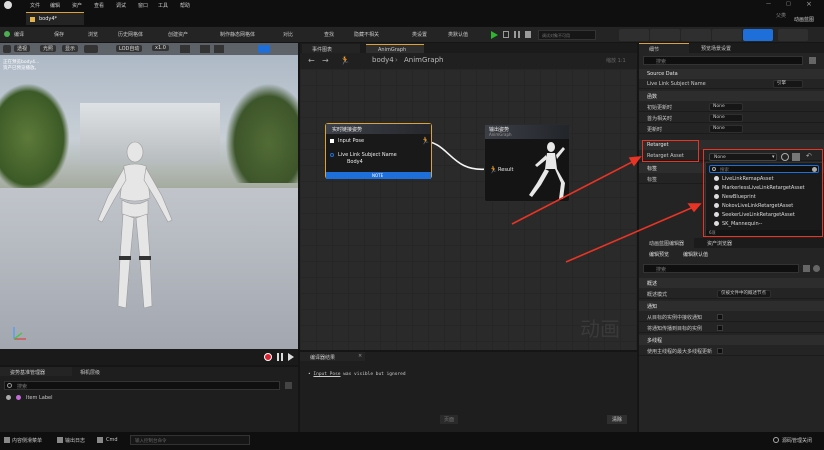 Image resolution: width=824 pixels, height=450 pixels. Describe the element at coordinates (776, 440) in the screenshot. I see `source-control-icon` at that location.